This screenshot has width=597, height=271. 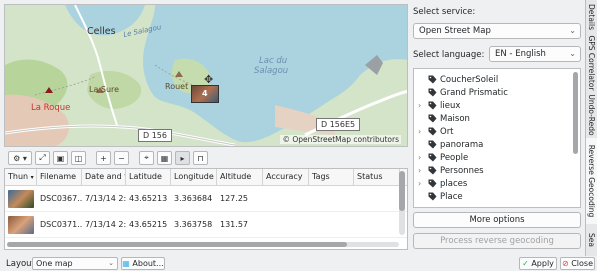 I want to click on map-label-salagou: Salagou, so click(x=271, y=71).